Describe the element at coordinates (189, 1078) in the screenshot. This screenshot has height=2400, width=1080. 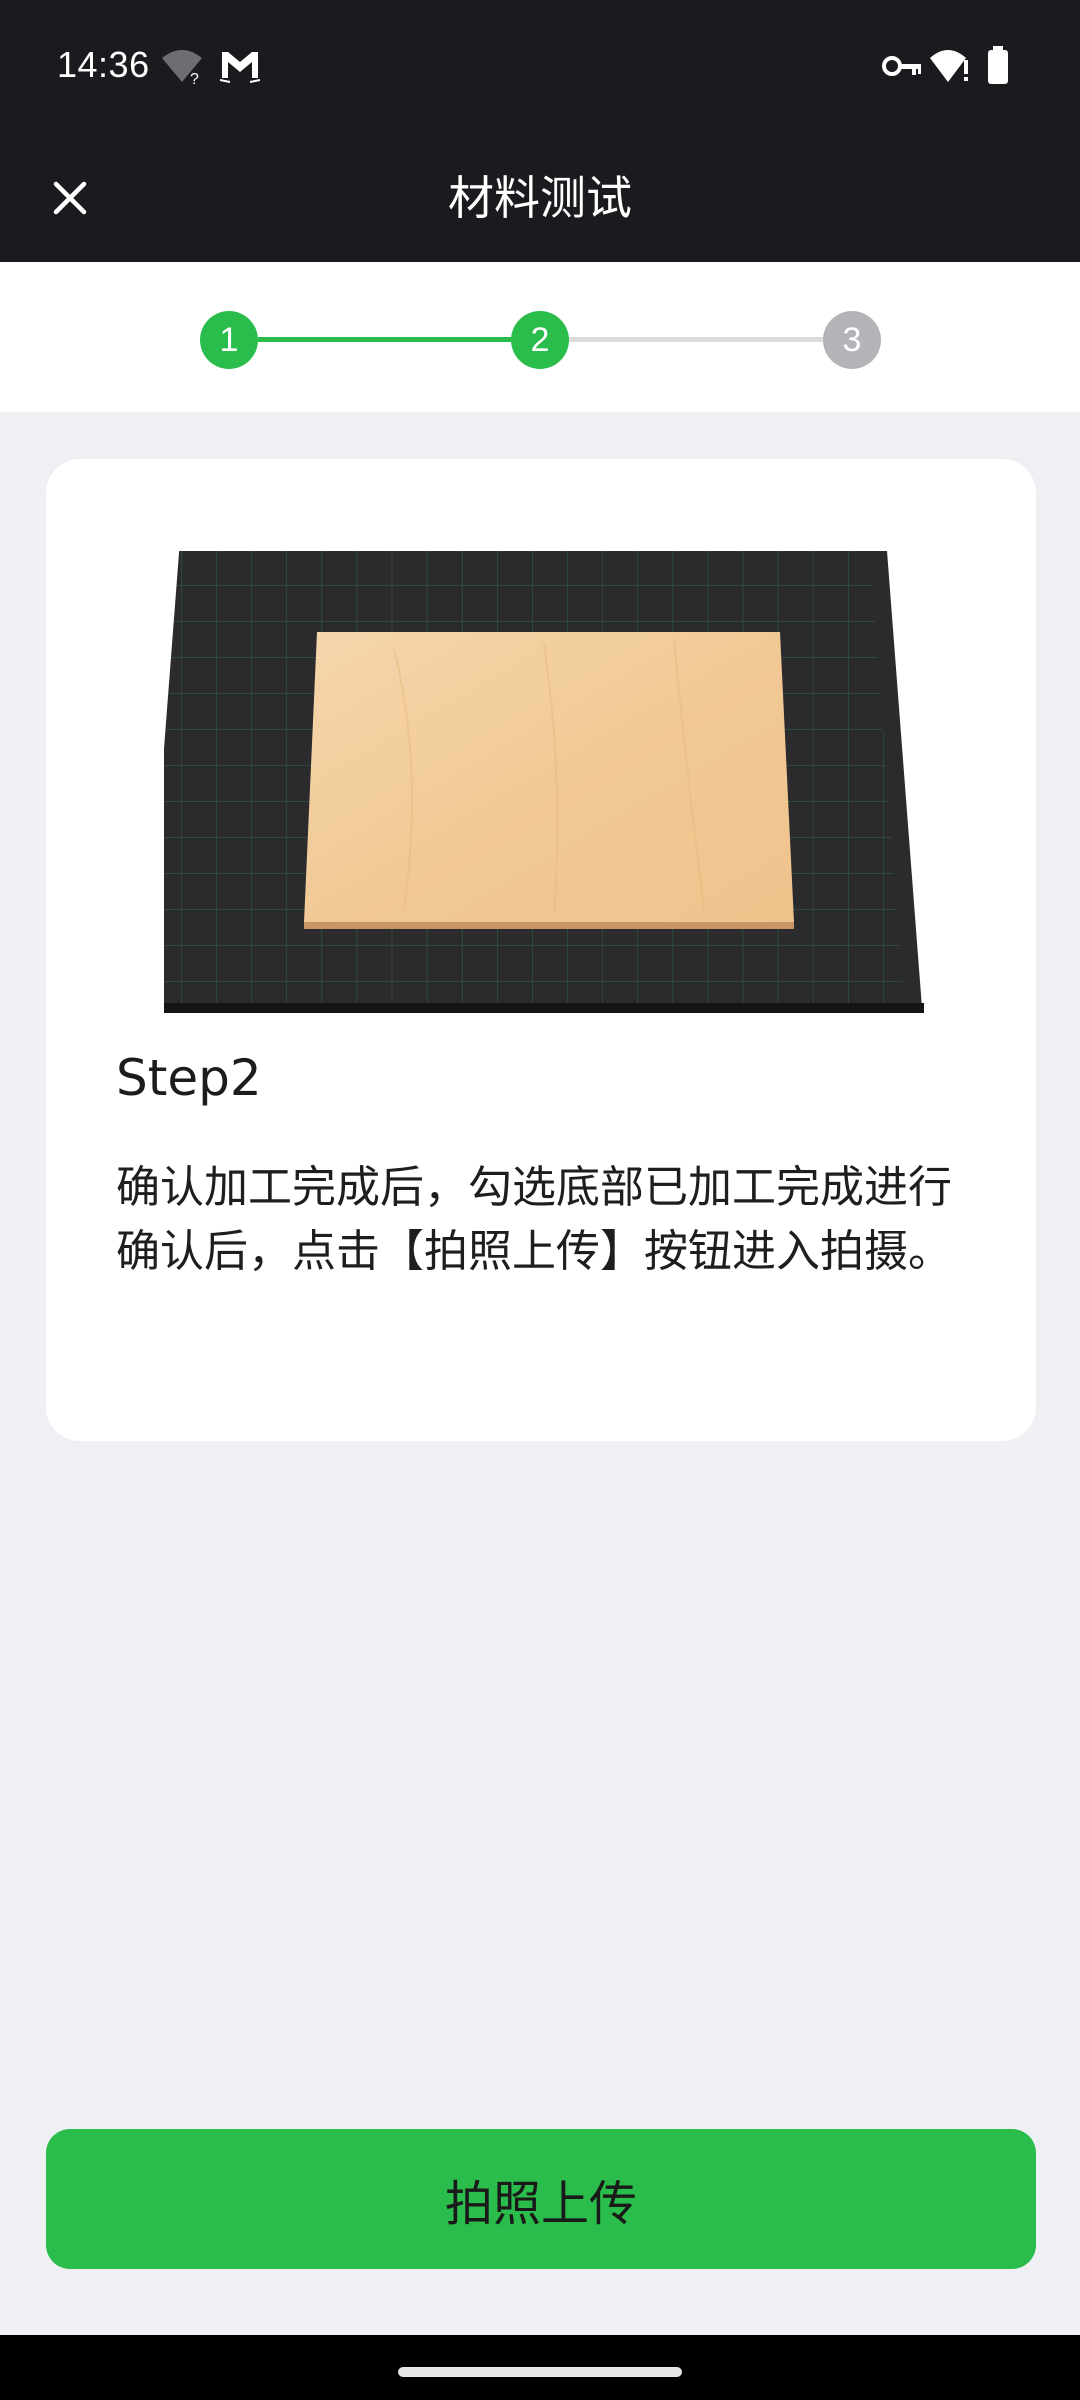
I see `step-title: Step2` at that location.